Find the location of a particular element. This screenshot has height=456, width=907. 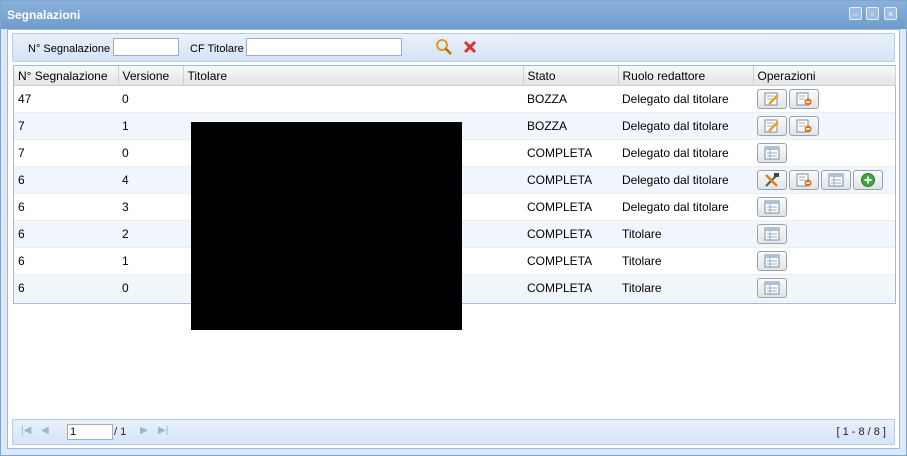

add-version-icon is located at coordinates (868, 180).